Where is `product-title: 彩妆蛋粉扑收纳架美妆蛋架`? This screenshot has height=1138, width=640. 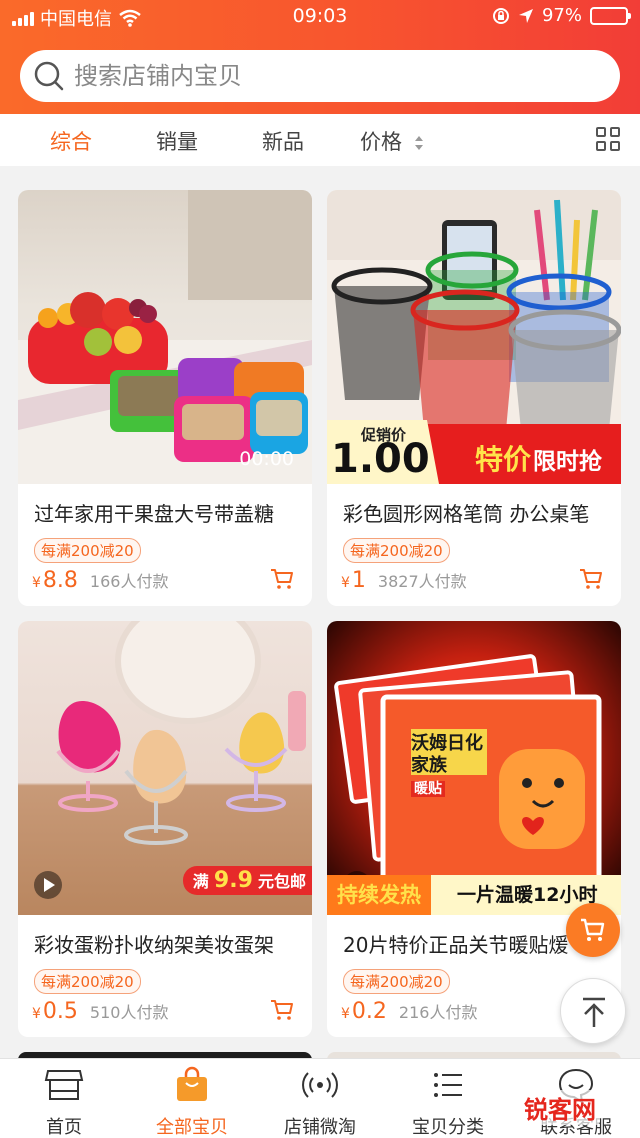 product-title: 彩妆蛋粉扑收纳架美妆蛋架 is located at coordinates (154, 945).